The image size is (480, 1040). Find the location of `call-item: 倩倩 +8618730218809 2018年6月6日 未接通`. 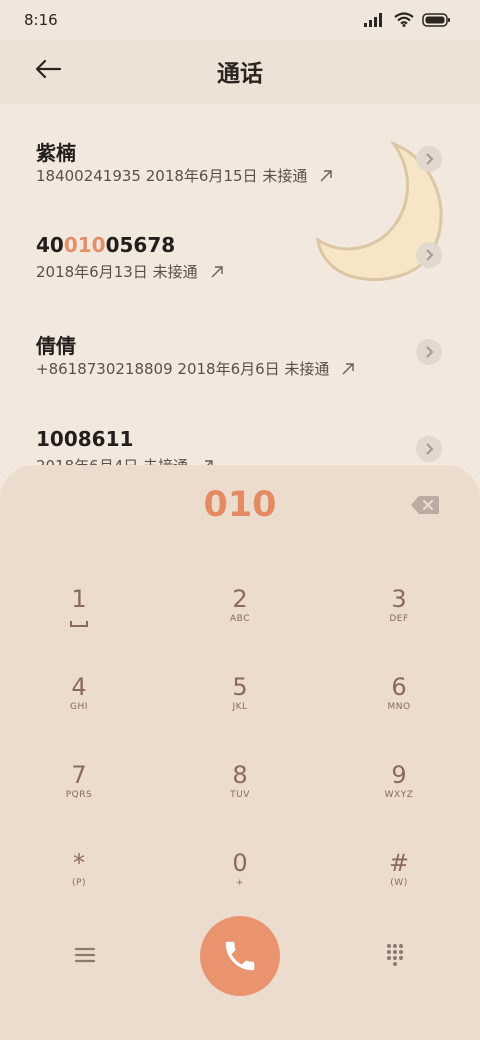

call-item: 倩倩 +8618730218809 2018年6月6日 未接通 is located at coordinates (240, 345).